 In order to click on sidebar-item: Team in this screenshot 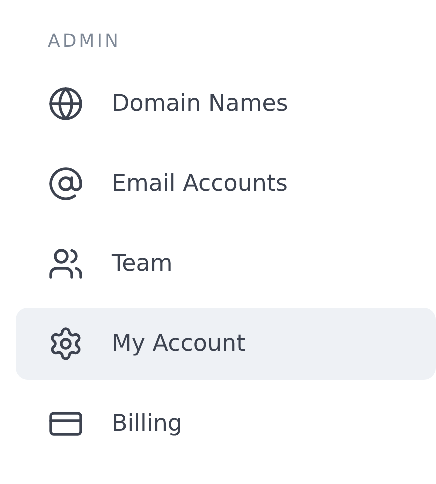, I will do `click(226, 264)`.